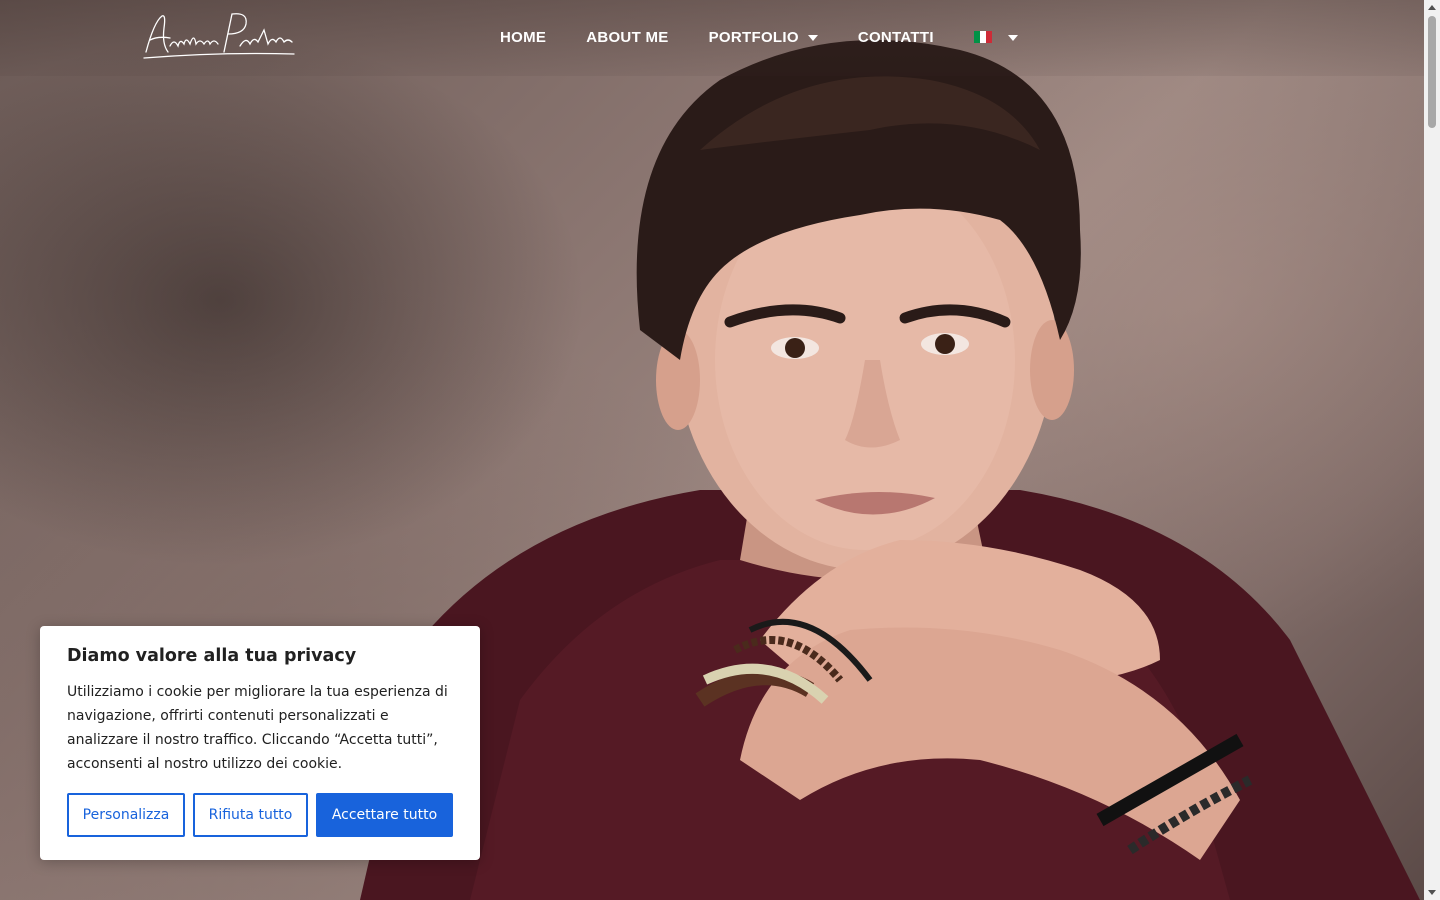 This screenshot has width=1440, height=900. Describe the element at coordinates (753, 37) in the screenshot. I see `nav-portfolio-label: PORTFOLIO` at that location.